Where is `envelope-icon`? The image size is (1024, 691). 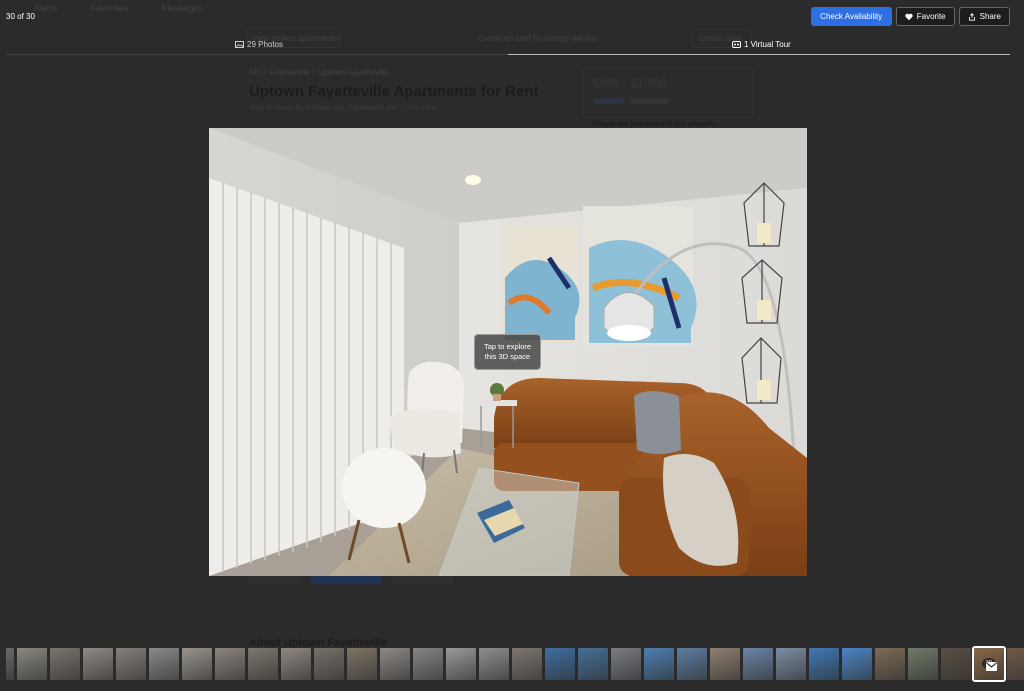
envelope-icon is located at coordinates (991, 666).